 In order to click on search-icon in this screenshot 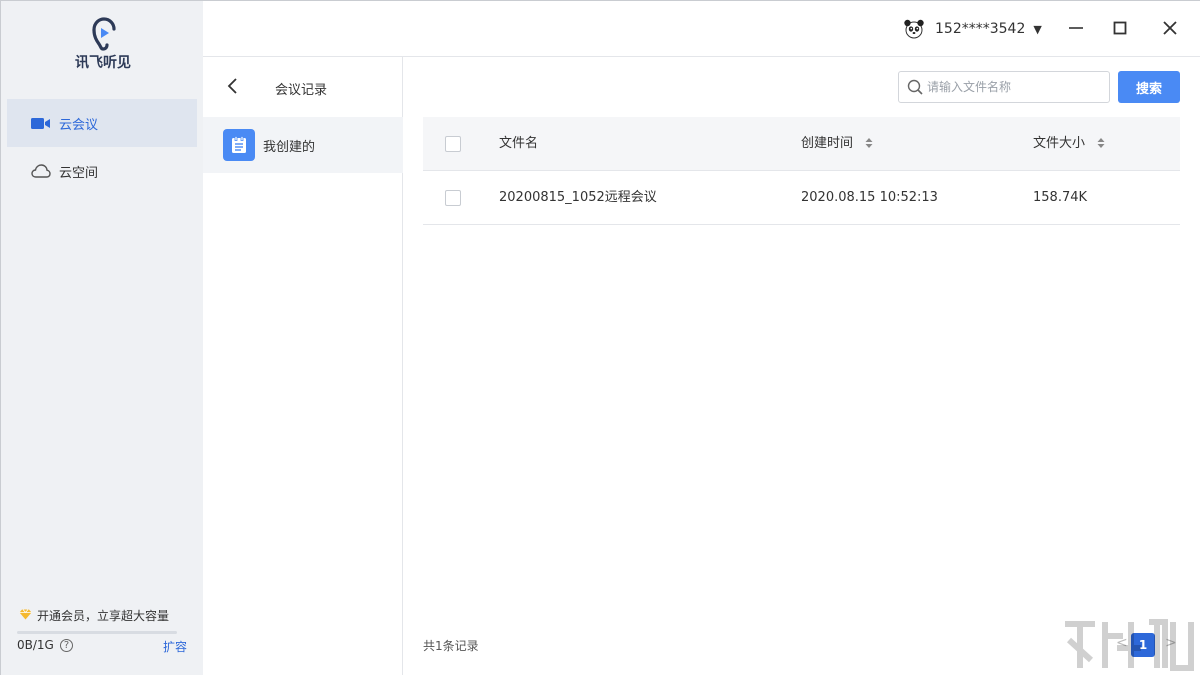, I will do `click(915, 87)`.